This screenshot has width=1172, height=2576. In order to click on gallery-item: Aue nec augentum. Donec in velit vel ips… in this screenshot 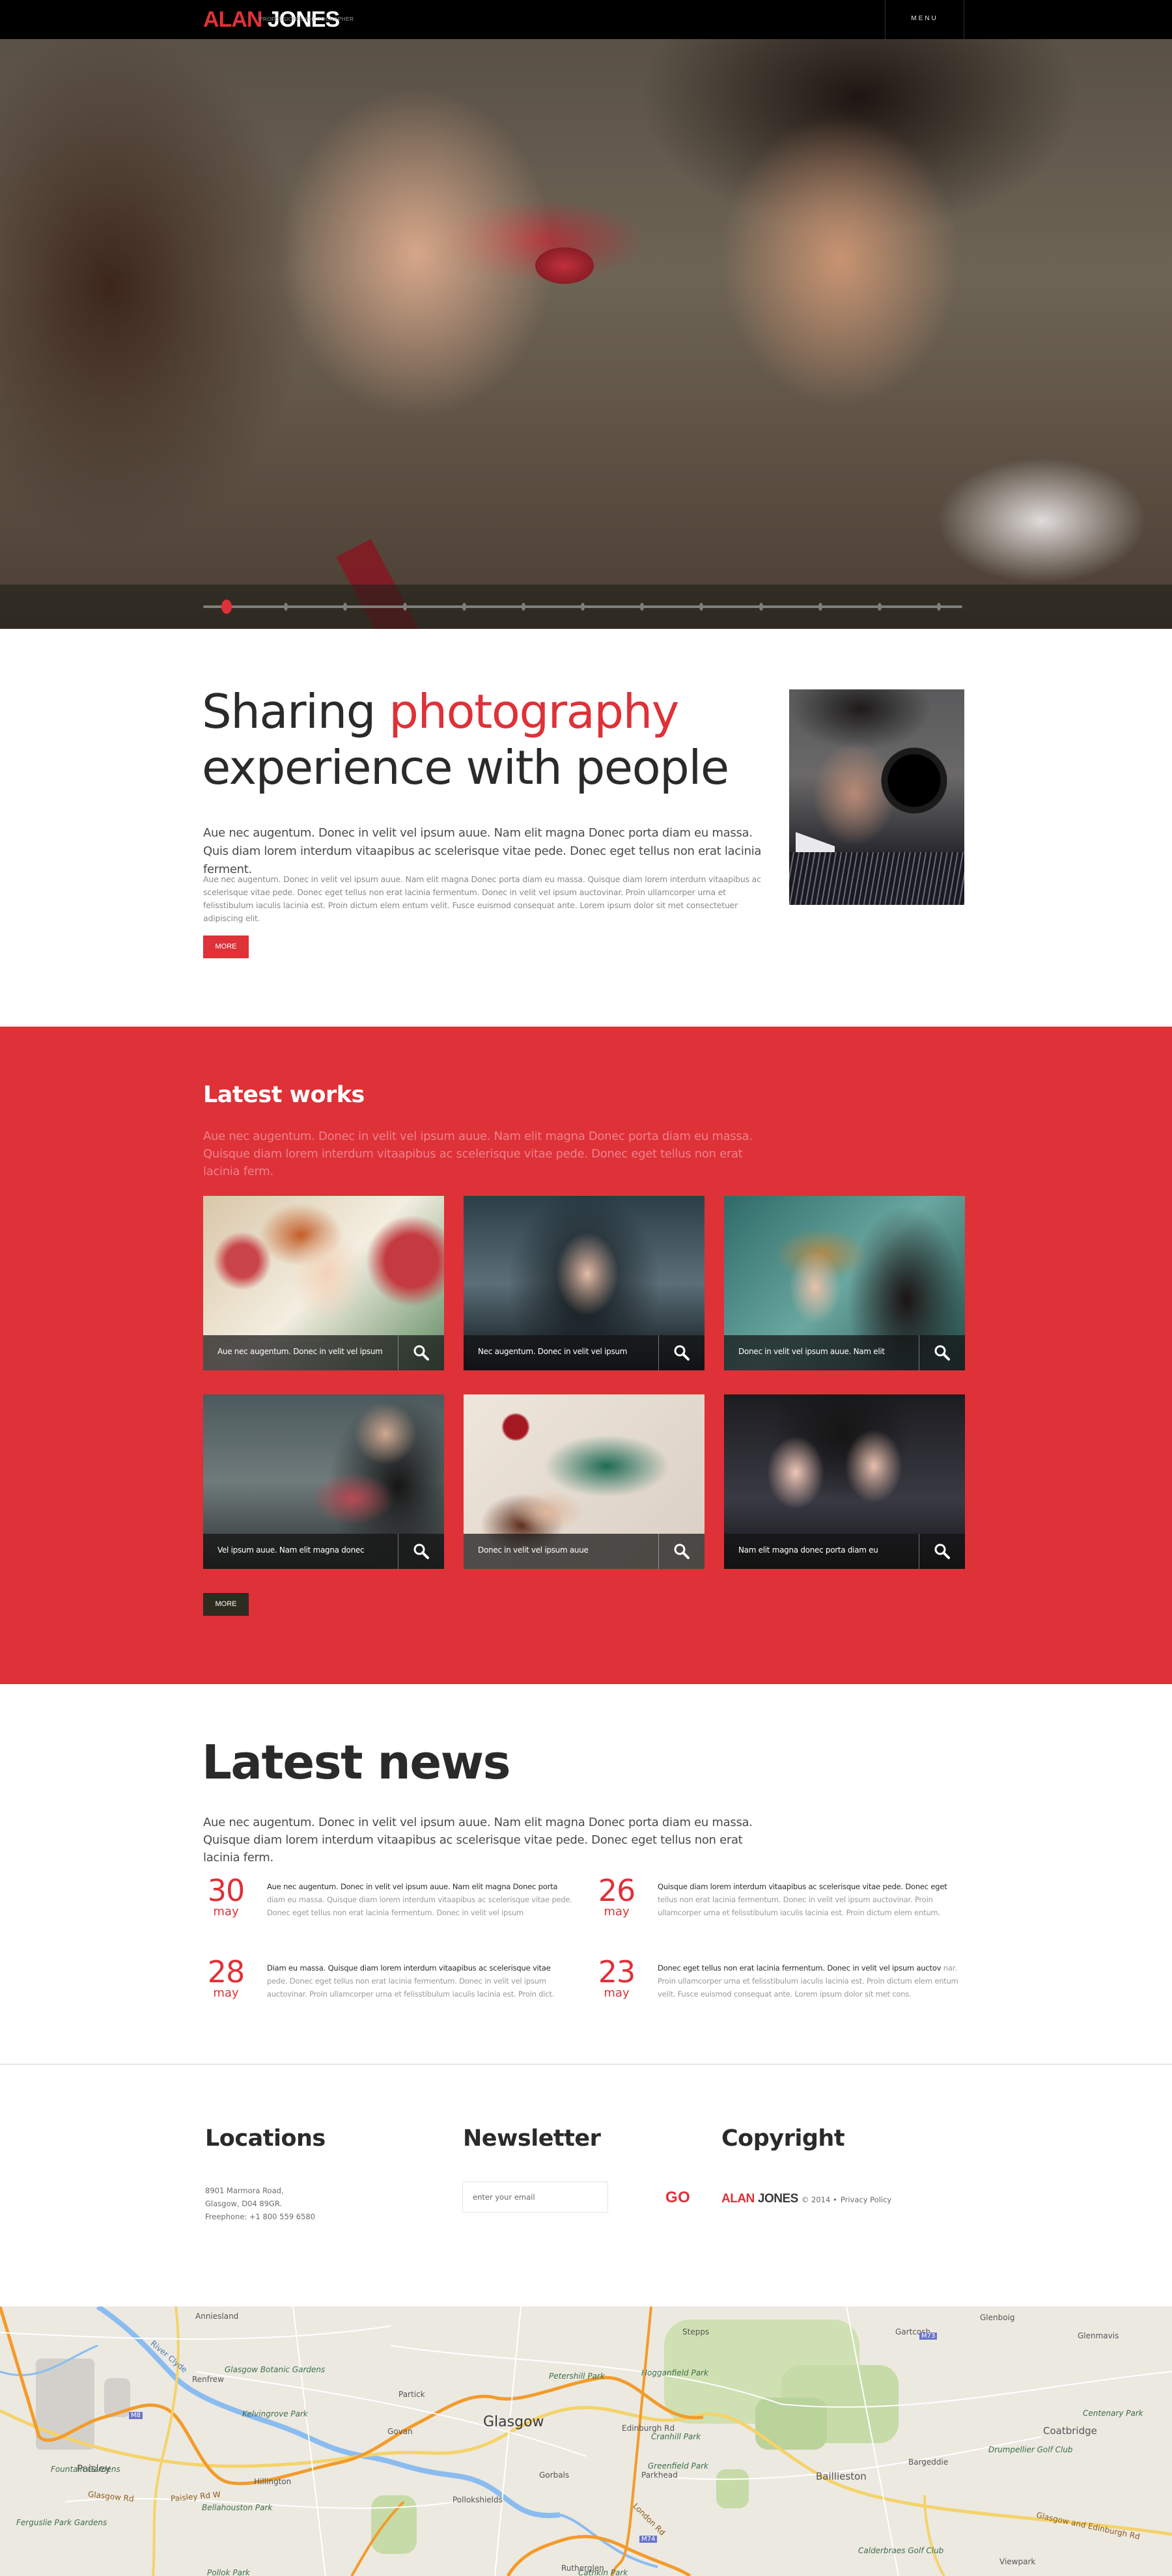, I will do `click(323, 1283)`.